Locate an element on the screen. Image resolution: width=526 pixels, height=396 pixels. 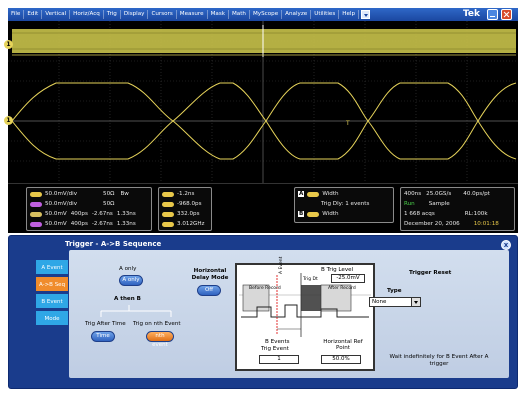
a-only-label: A only is located at coordinates (128, 269).